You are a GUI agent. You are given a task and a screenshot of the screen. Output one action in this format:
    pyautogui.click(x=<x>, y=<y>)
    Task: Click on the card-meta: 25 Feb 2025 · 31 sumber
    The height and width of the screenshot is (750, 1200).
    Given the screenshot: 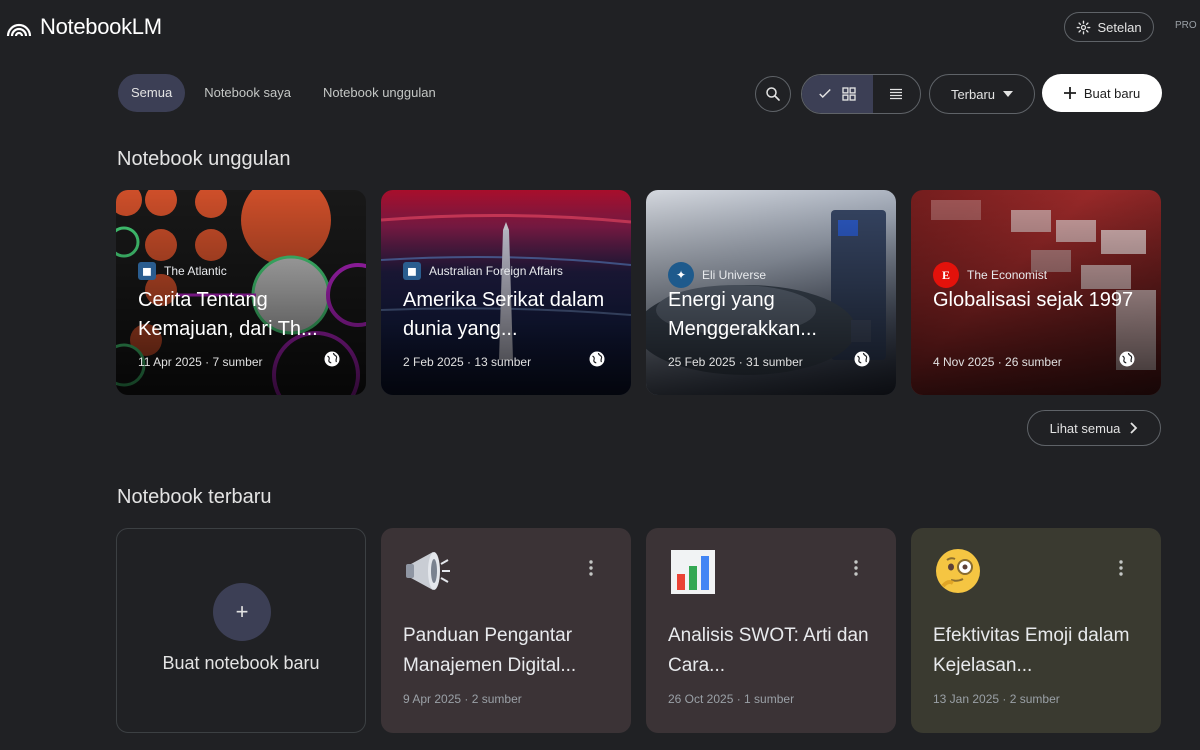 What is the action you would take?
    pyautogui.click(x=735, y=362)
    